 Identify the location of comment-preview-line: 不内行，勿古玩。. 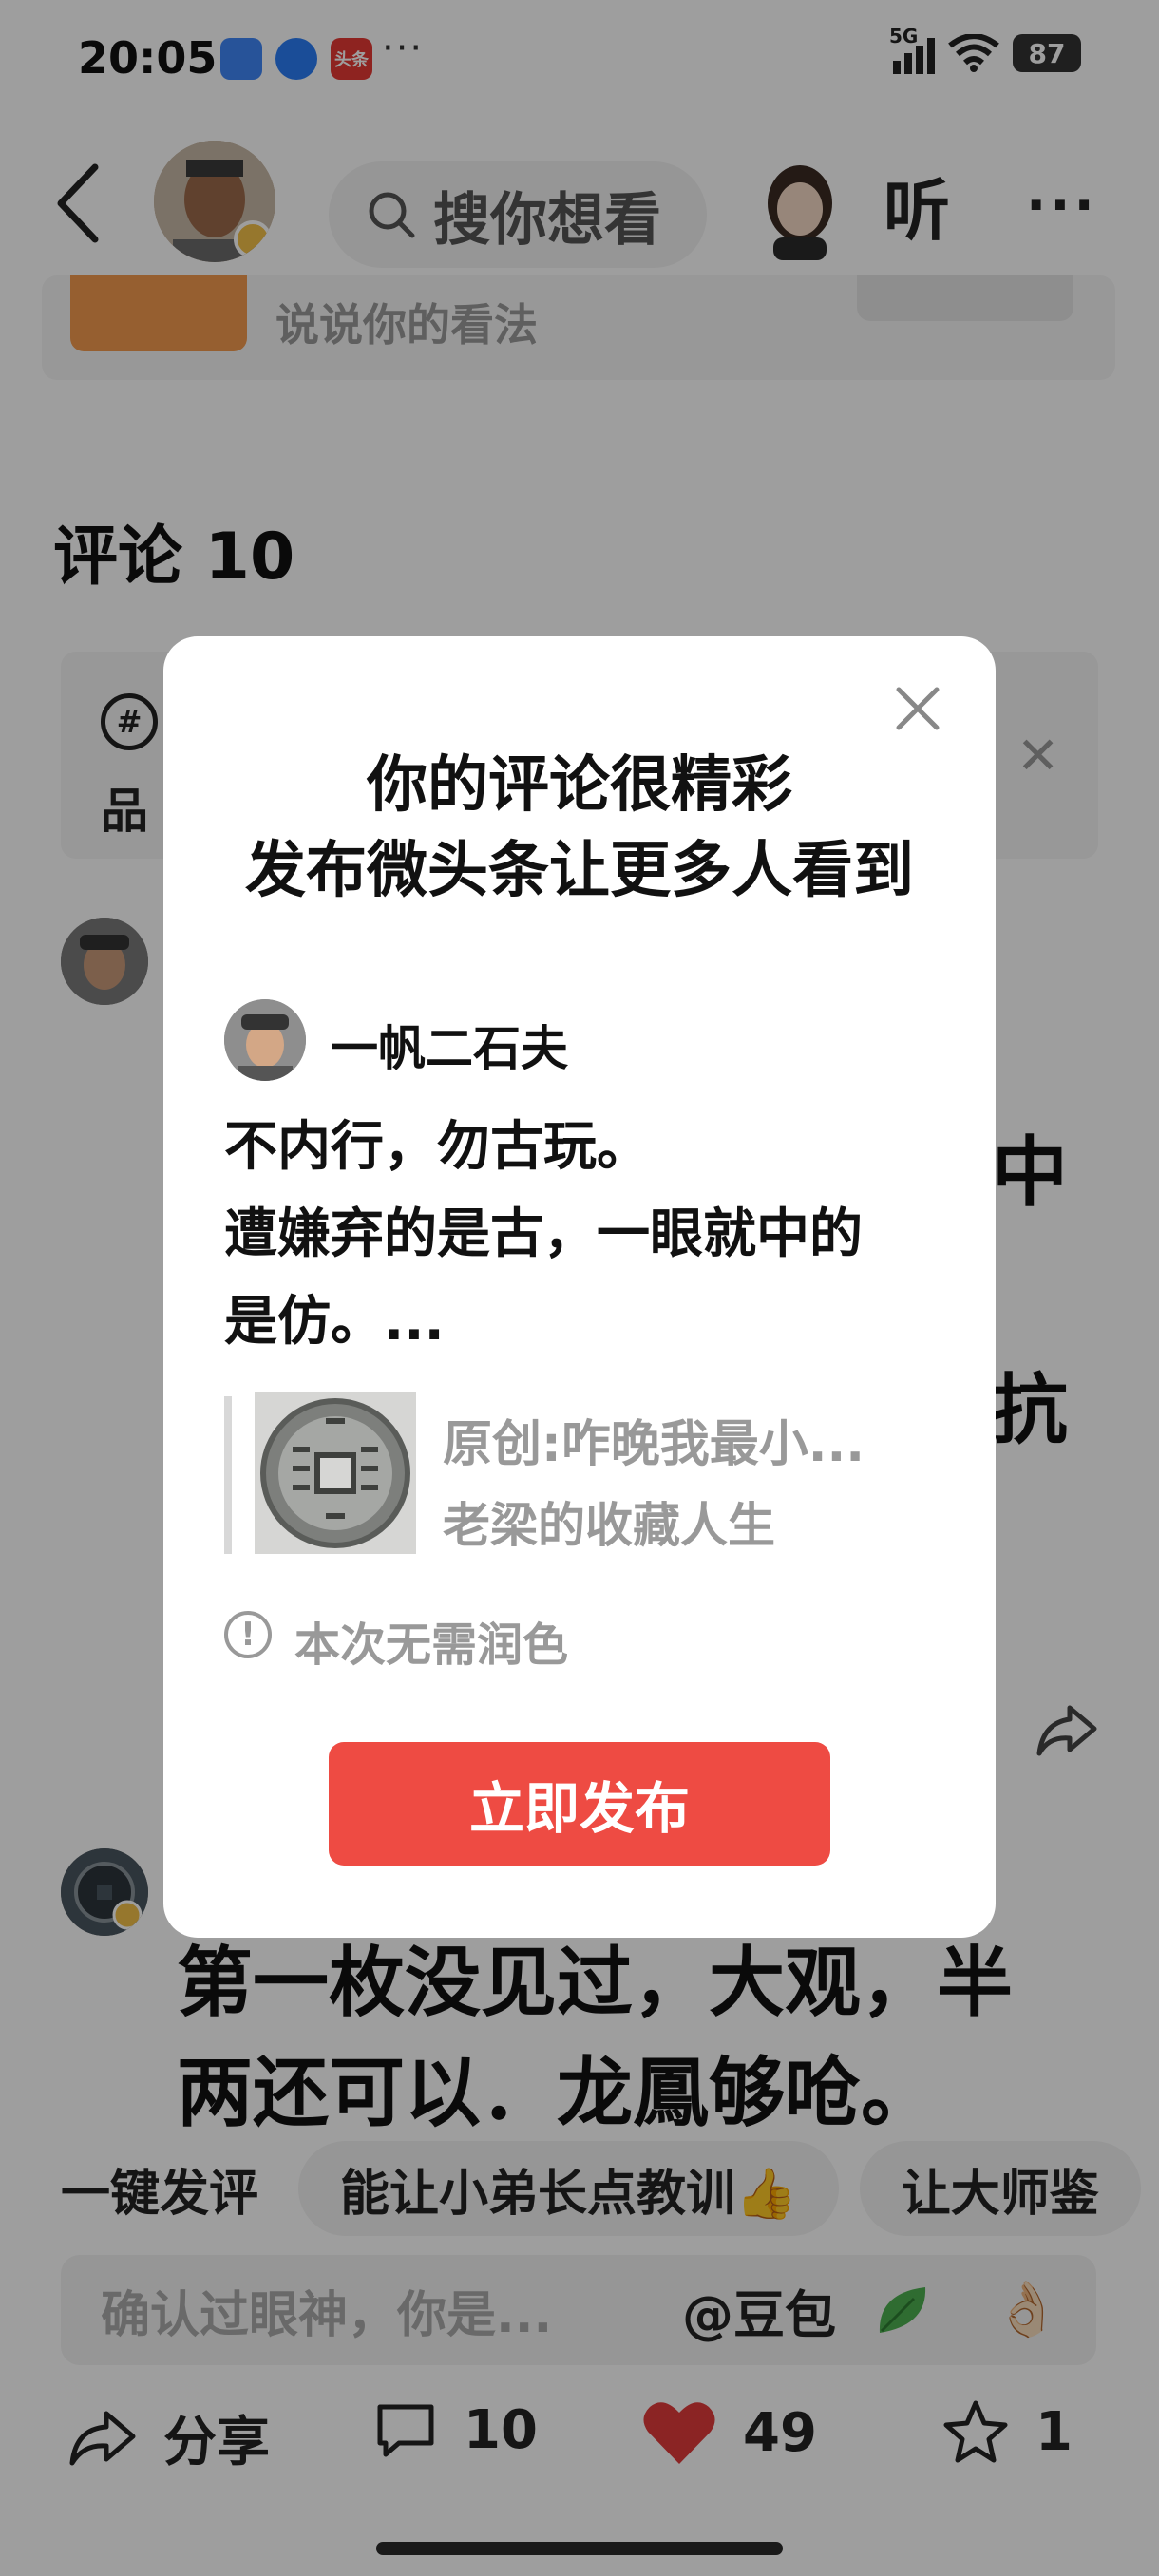
(437, 1147).